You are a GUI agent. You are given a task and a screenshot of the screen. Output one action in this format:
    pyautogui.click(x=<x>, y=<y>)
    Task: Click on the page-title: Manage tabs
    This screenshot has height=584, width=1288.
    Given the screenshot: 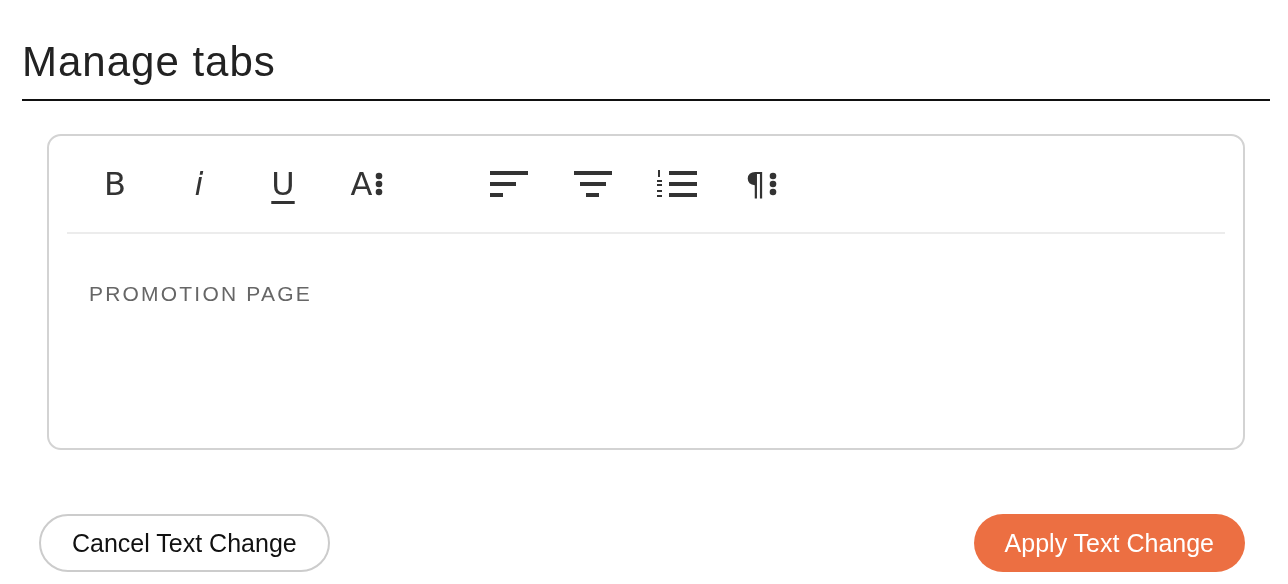 What is the action you would take?
    pyautogui.click(x=149, y=62)
    